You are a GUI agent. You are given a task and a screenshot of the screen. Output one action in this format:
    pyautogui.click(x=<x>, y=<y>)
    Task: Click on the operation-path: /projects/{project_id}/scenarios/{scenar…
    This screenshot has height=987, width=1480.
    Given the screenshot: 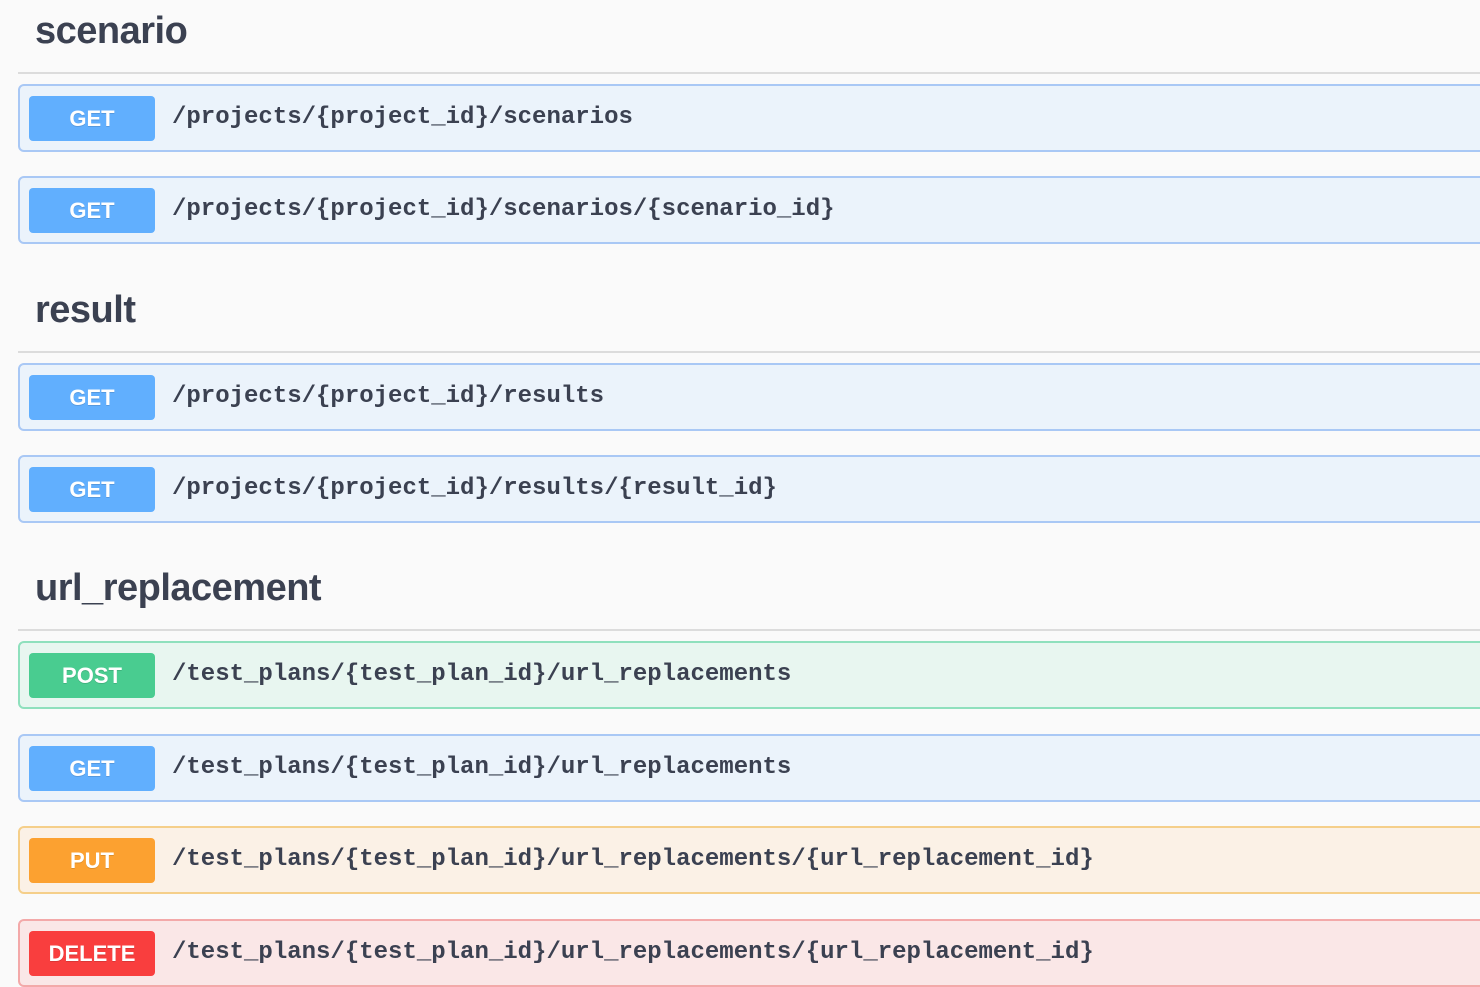 What is the action you would take?
    pyautogui.click(x=503, y=209)
    